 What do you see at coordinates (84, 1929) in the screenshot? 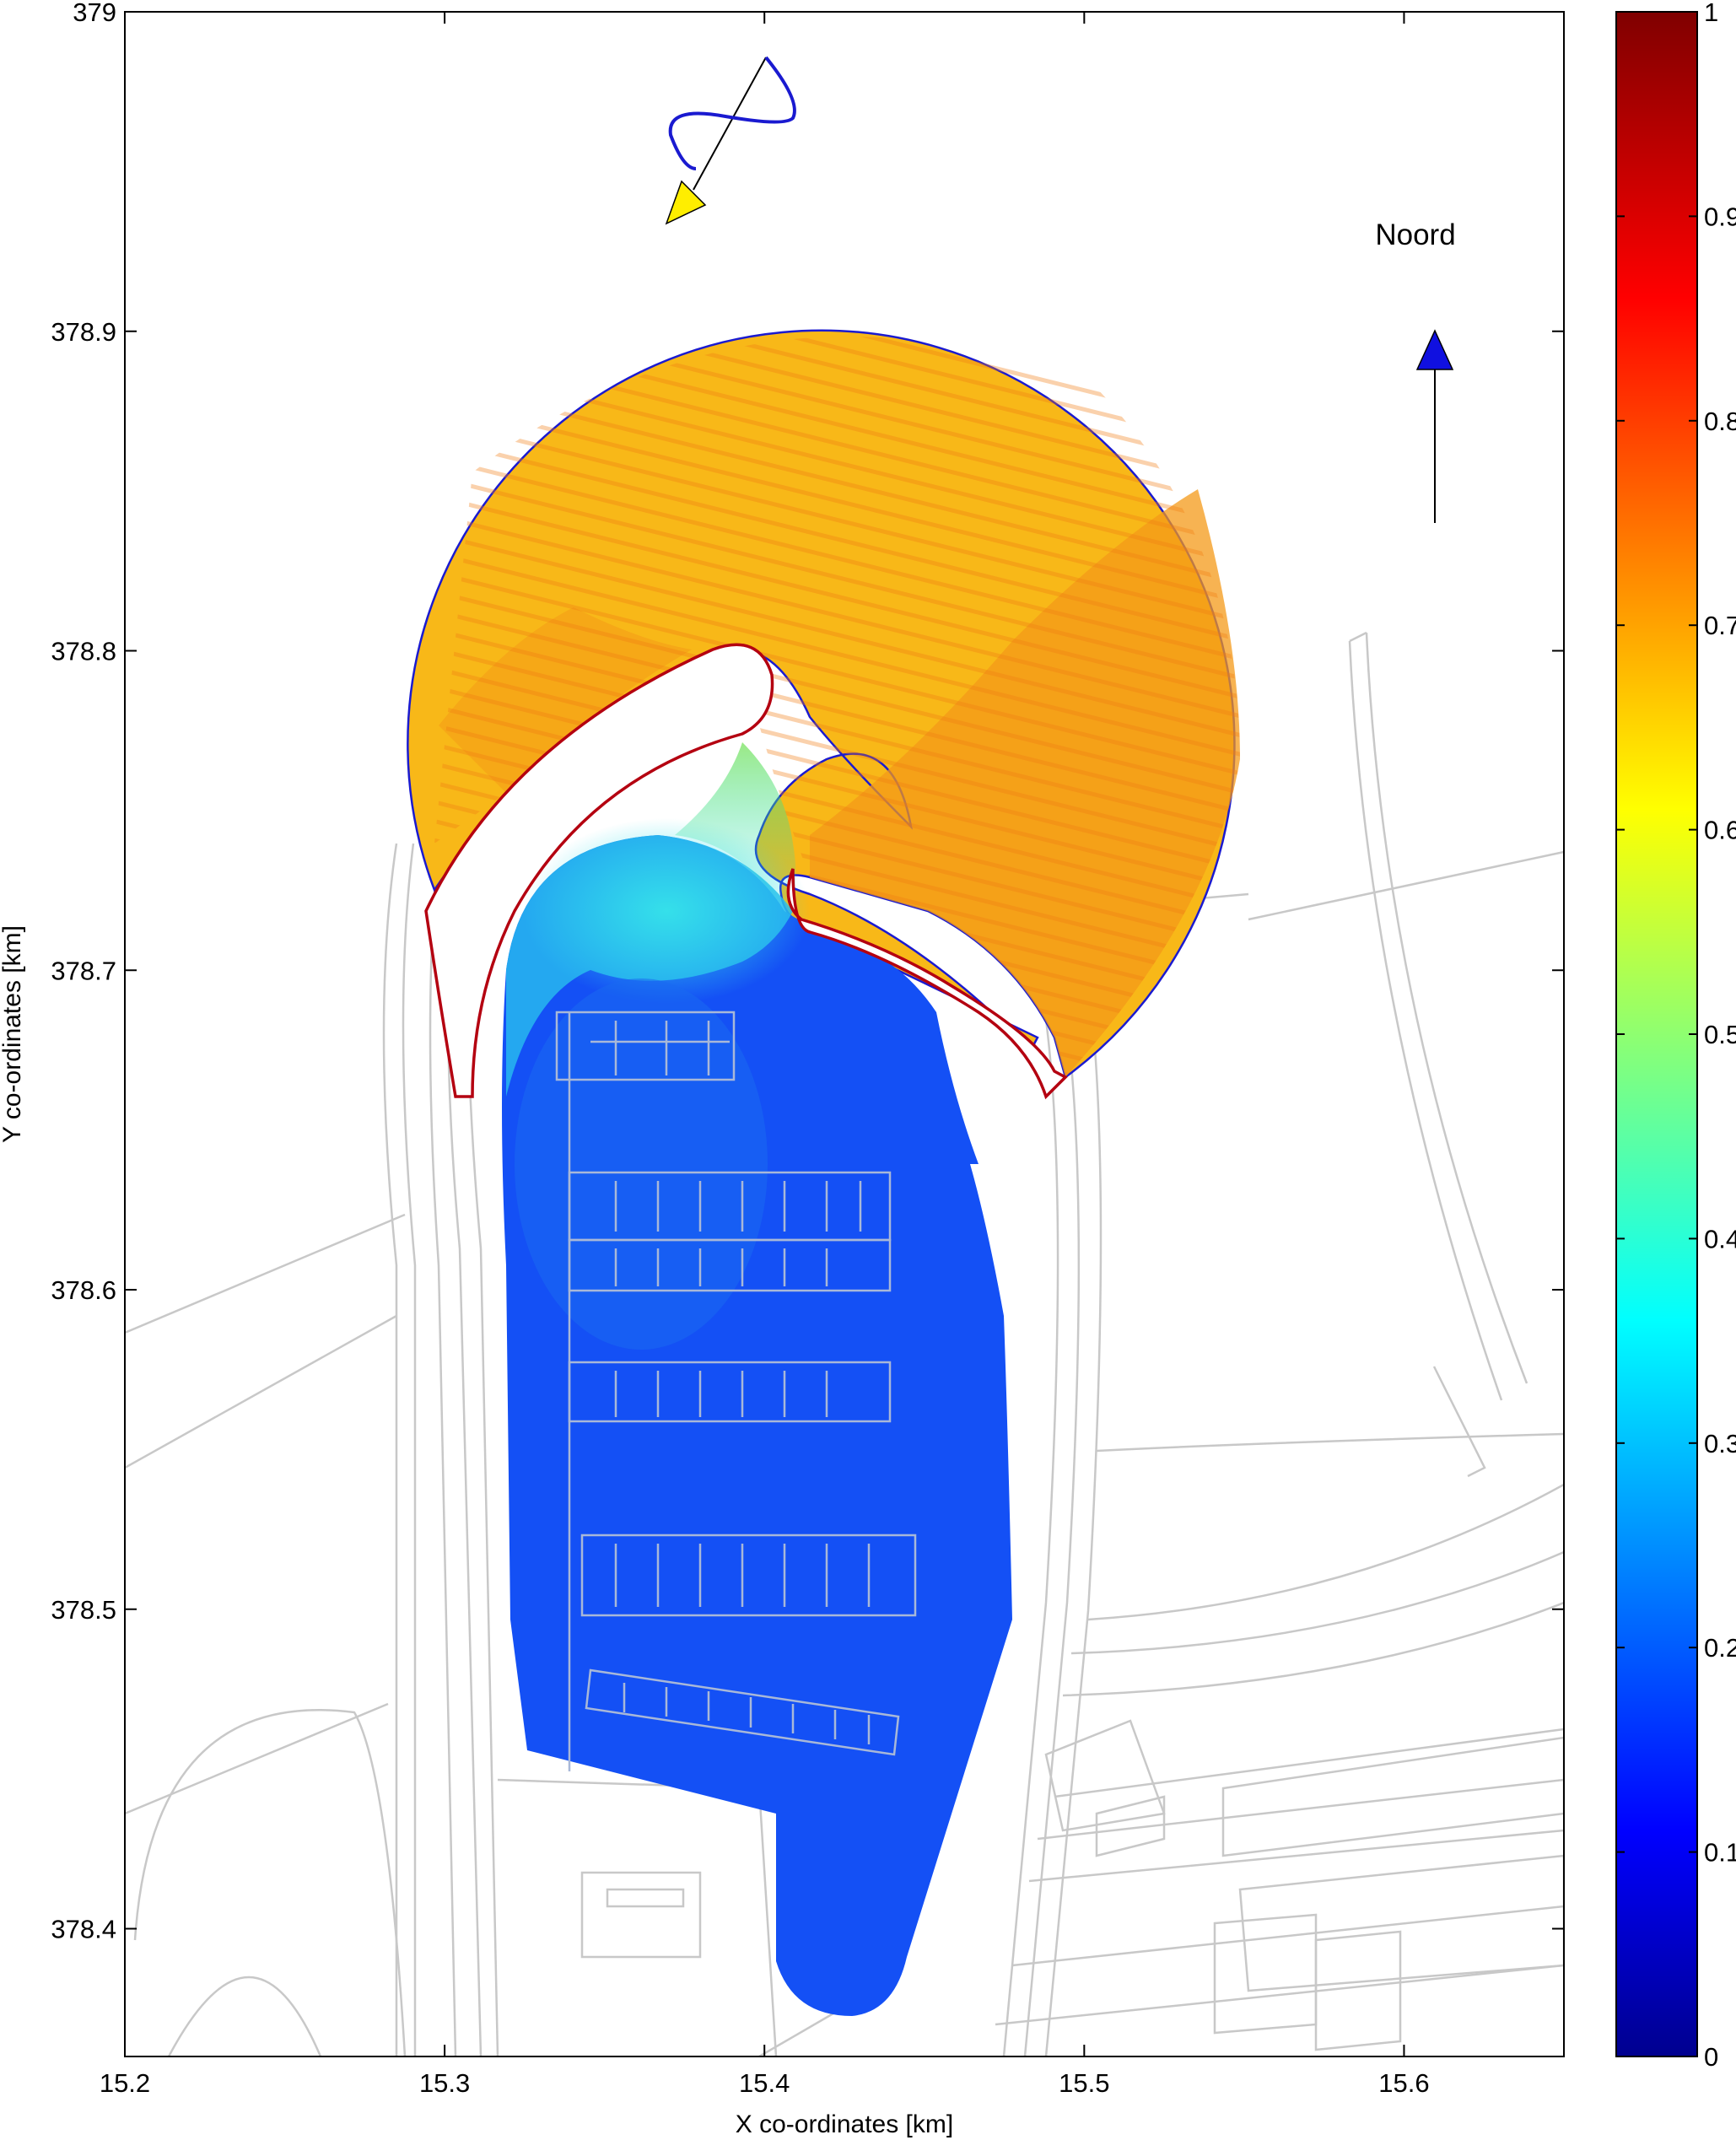
I see `y-tick-label: 378.4` at bounding box center [84, 1929].